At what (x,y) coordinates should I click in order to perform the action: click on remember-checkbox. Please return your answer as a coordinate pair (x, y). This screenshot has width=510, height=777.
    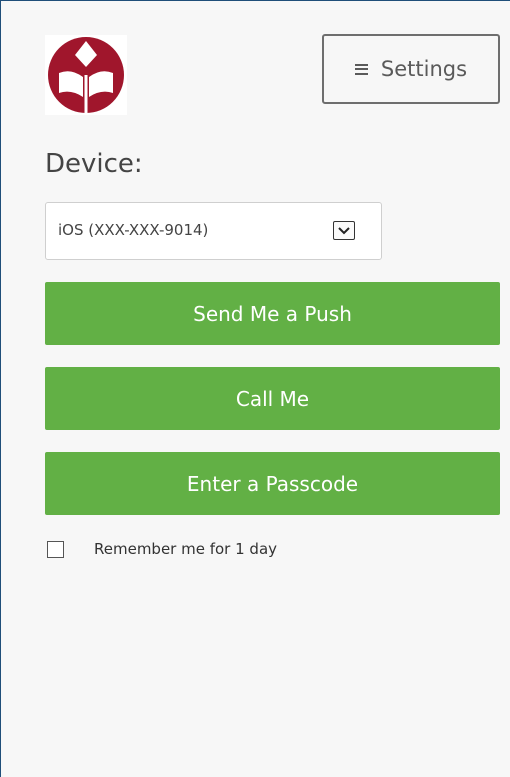
    Looking at the image, I should click on (55, 549).